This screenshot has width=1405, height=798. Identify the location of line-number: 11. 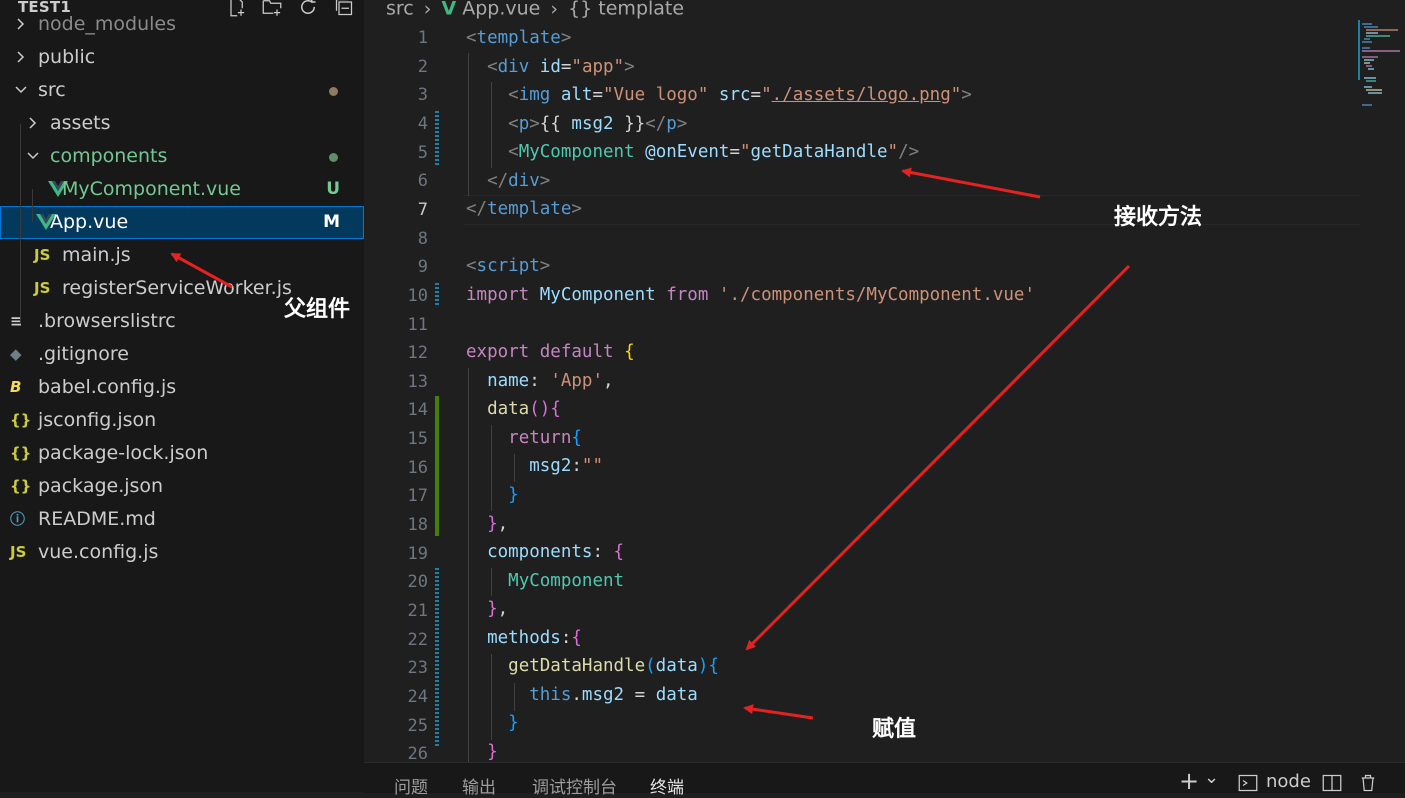
(417, 324).